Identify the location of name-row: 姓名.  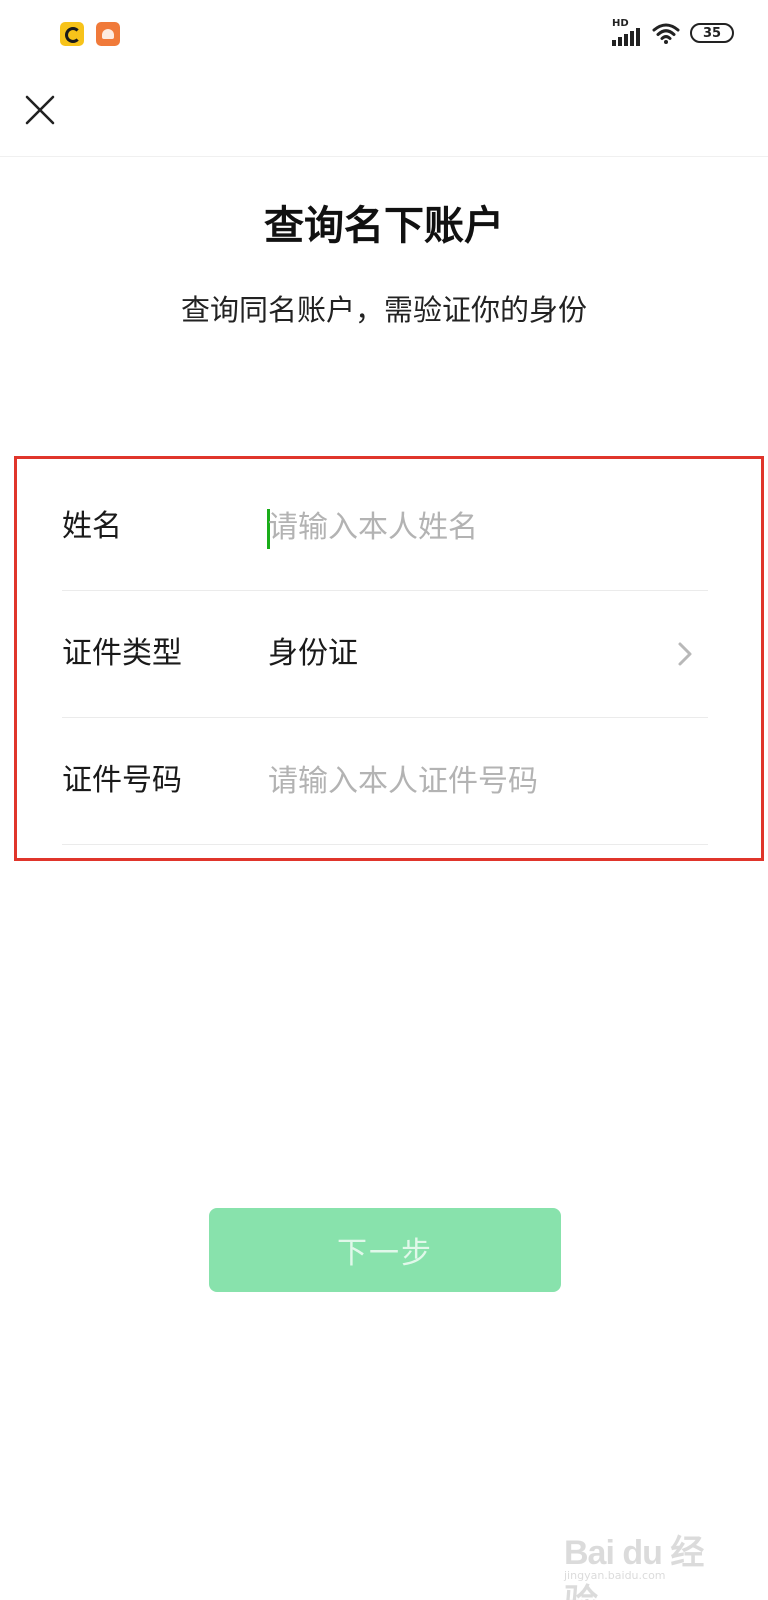
(385, 527).